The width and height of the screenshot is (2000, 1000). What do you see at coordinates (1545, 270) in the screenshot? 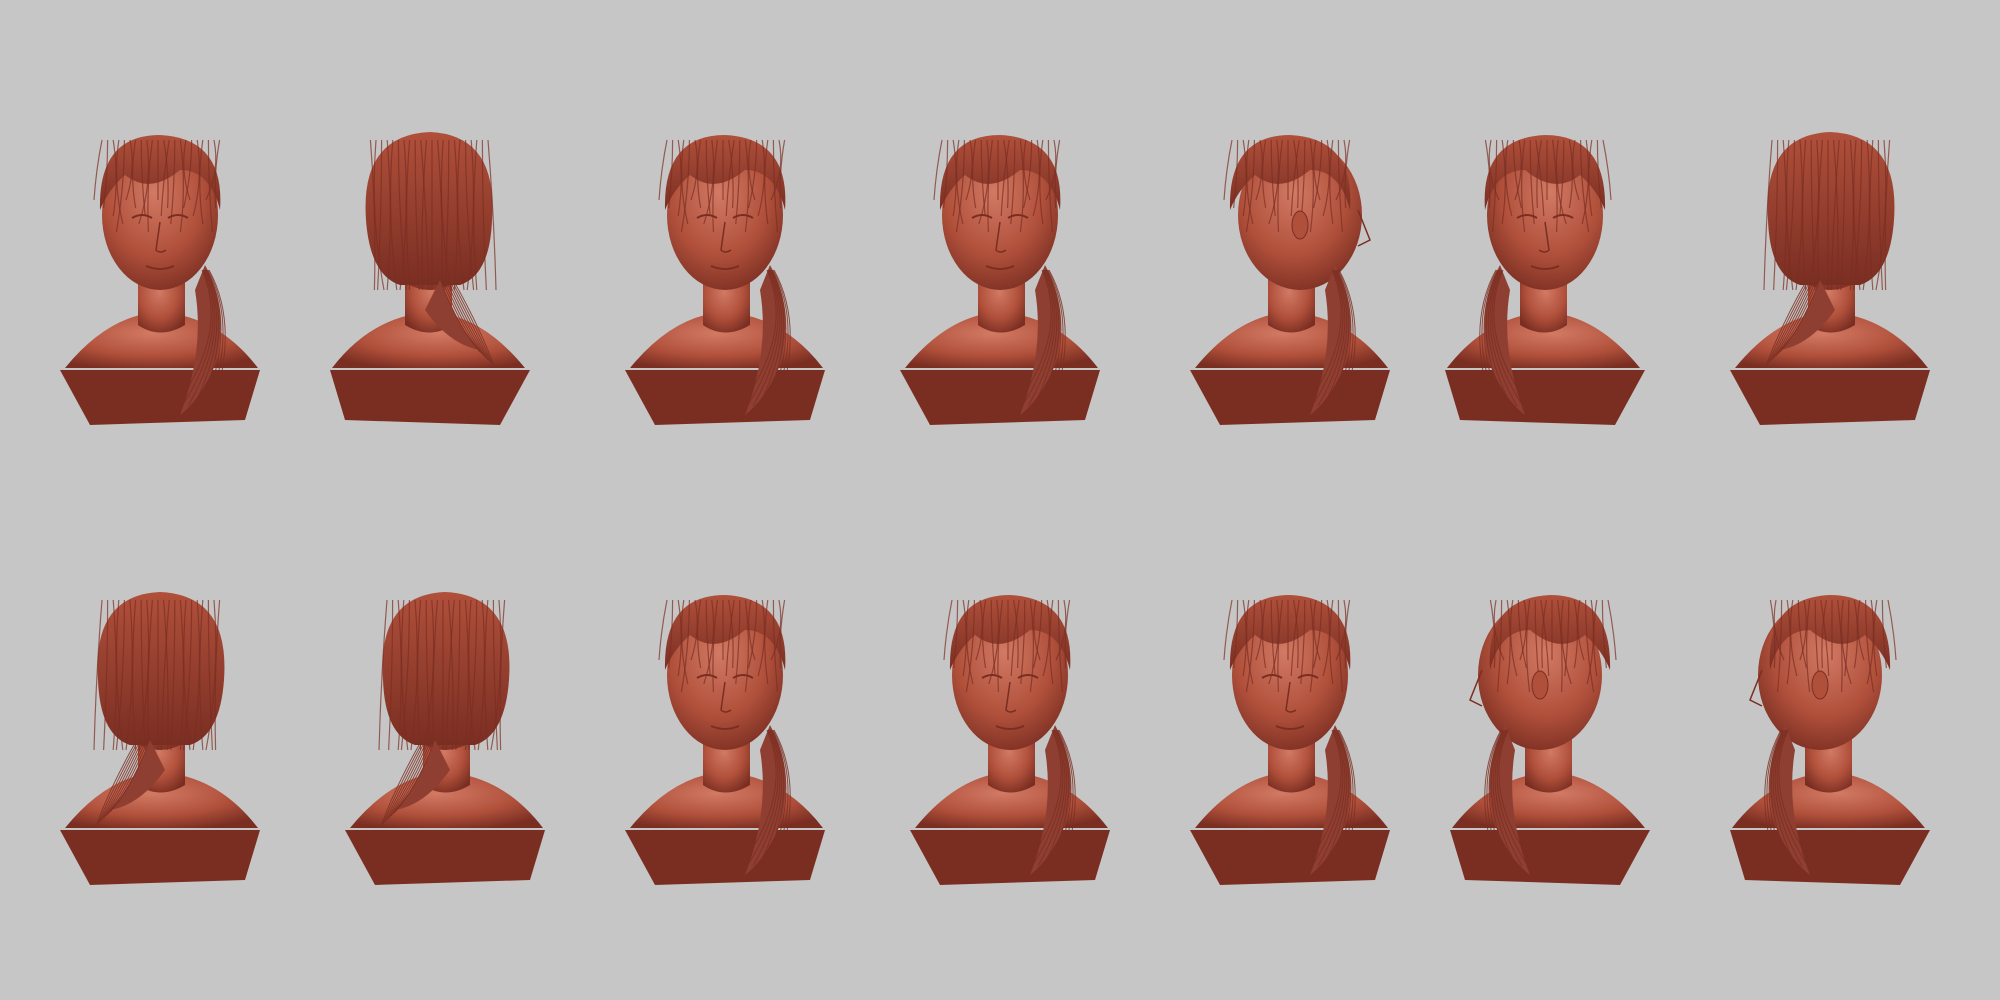
I see `bust-left-three-quarter` at bounding box center [1545, 270].